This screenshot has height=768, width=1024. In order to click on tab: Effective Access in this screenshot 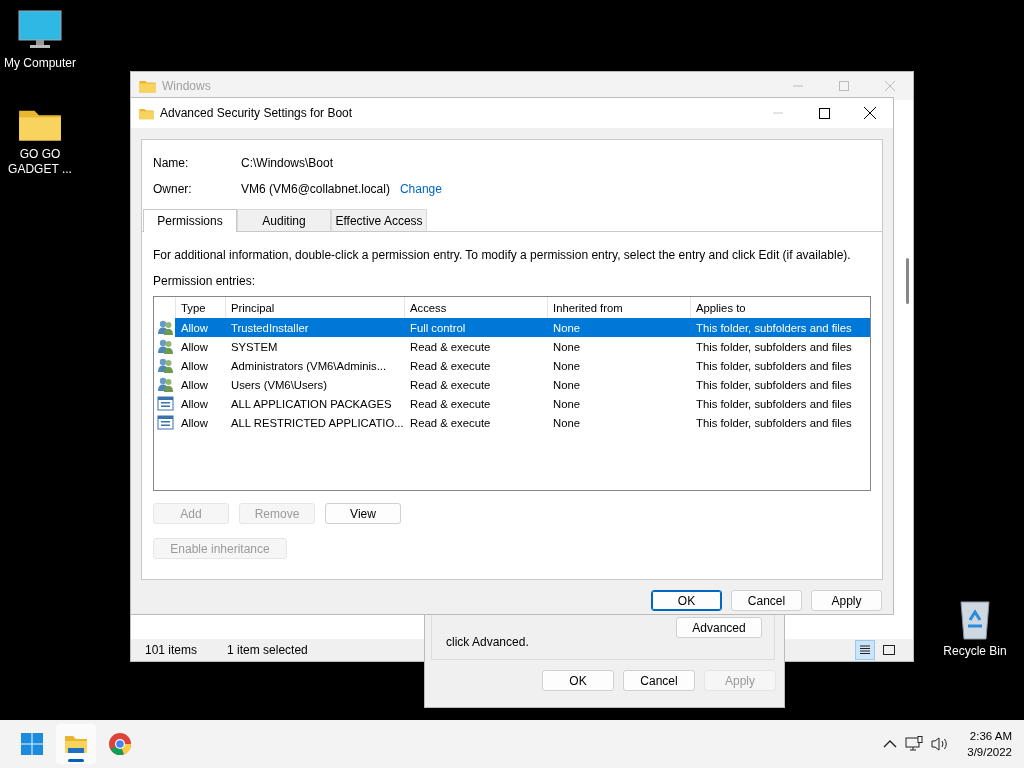, I will do `click(379, 220)`.